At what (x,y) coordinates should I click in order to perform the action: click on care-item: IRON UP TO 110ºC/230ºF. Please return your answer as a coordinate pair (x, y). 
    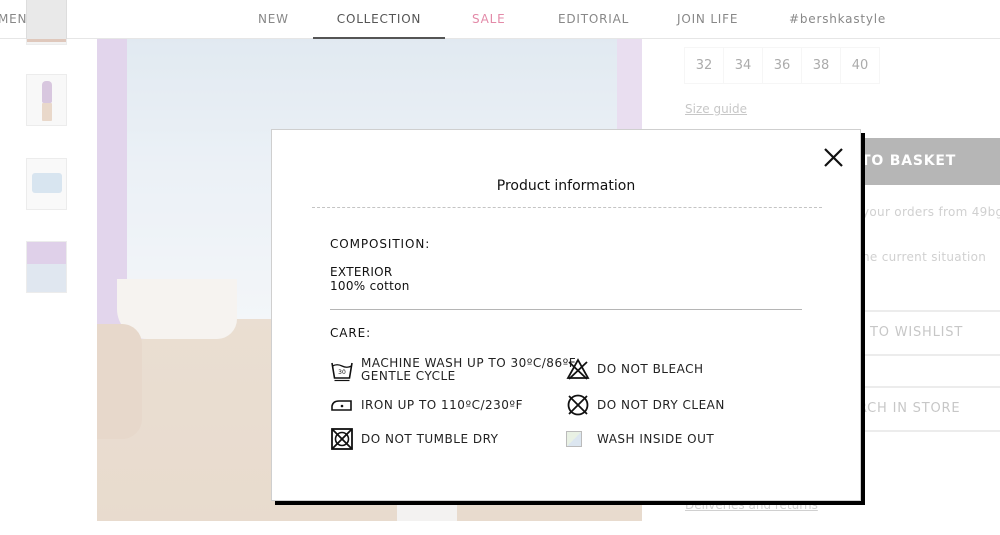
    Looking at the image, I should click on (426, 405).